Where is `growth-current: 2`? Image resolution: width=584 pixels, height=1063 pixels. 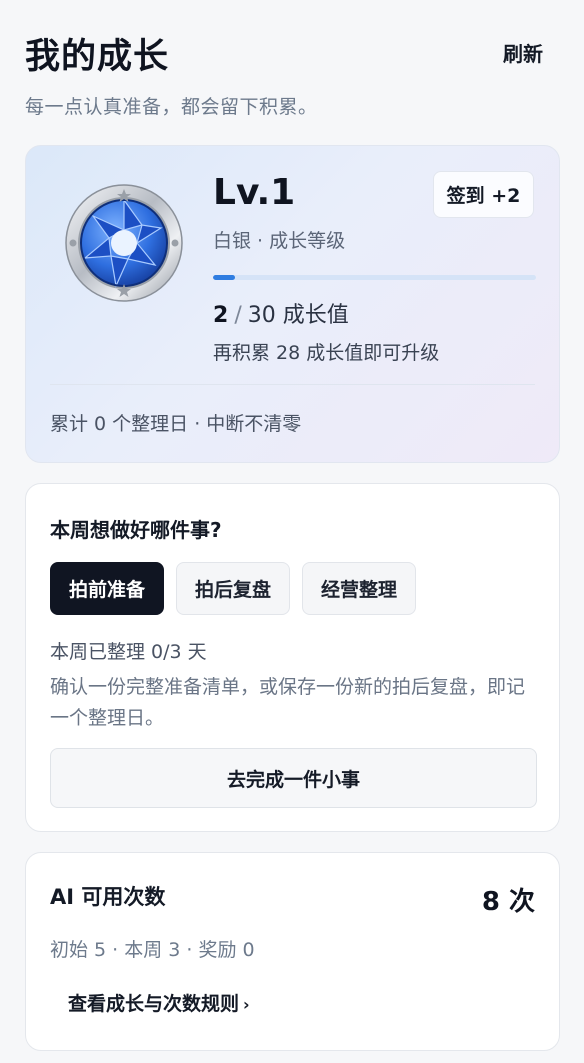 growth-current: 2 is located at coordinates (221, 315).